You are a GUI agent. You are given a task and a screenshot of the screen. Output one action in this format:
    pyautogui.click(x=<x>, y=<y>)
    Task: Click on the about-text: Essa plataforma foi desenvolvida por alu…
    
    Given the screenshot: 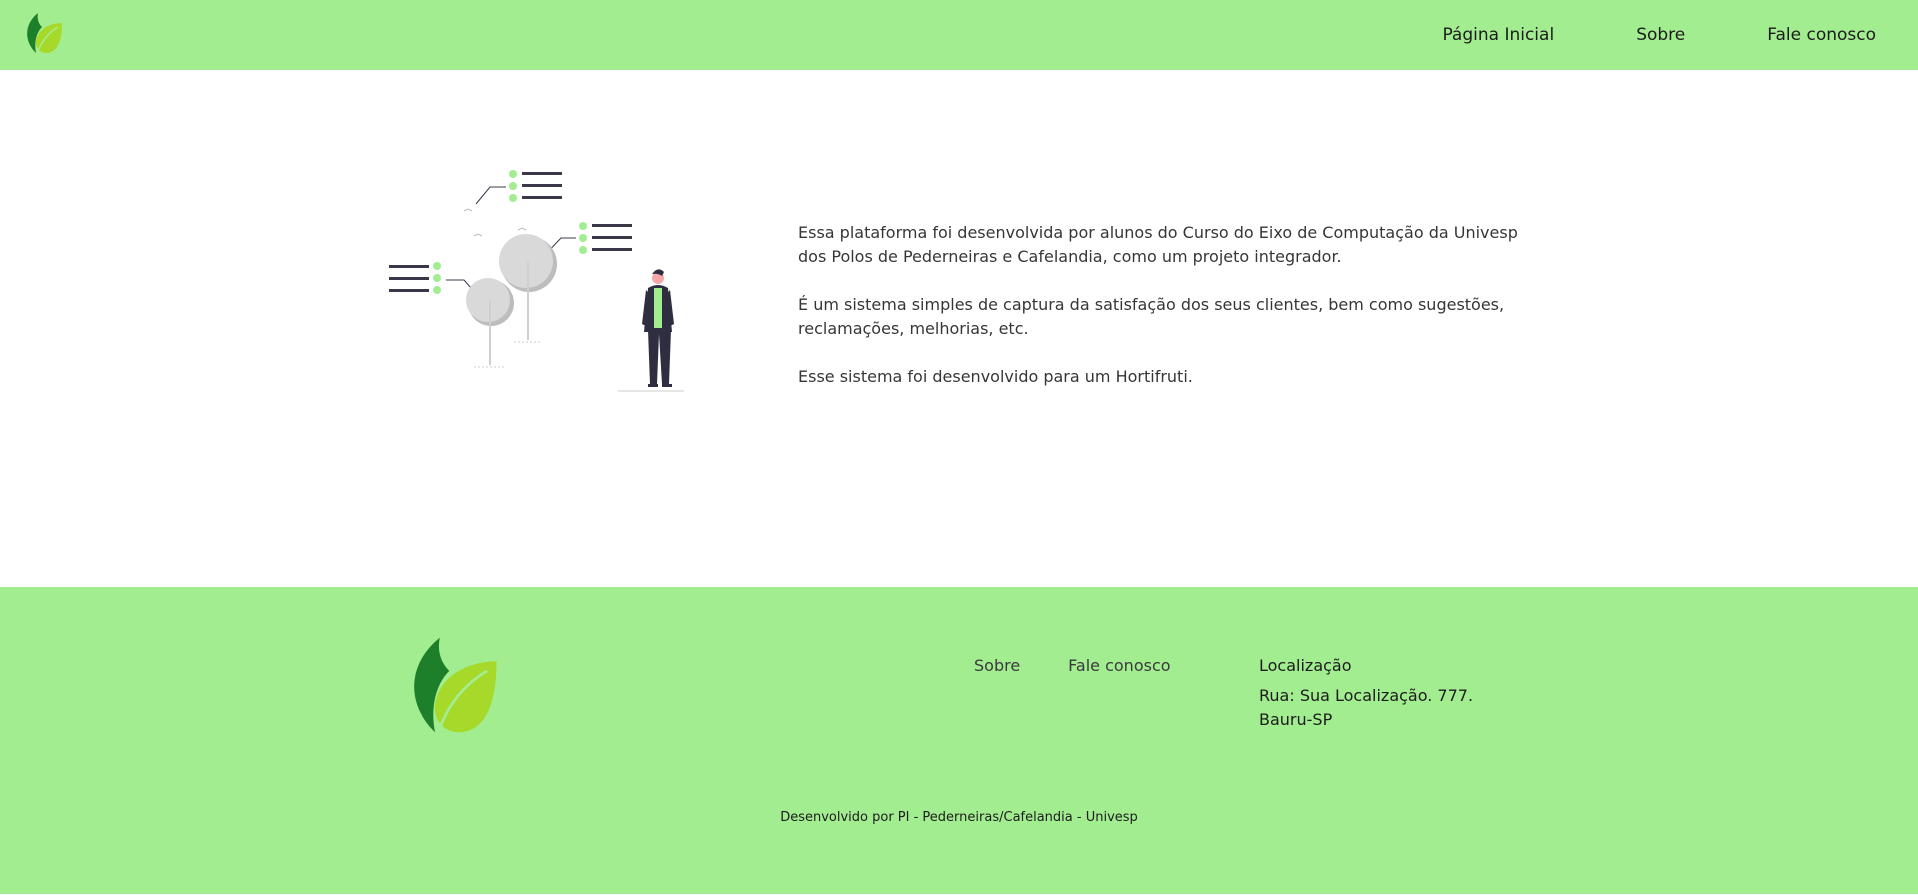 What is the action you would take?
    pyautogui.click(x=1158, y=317)
    